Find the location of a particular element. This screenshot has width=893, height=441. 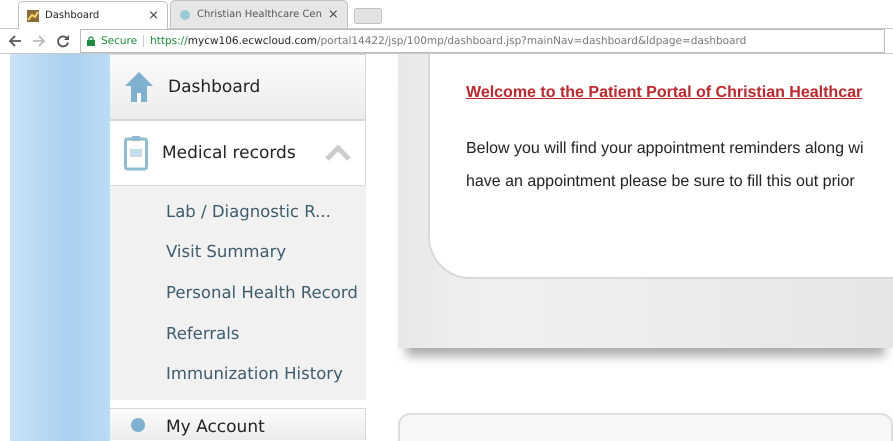

address-bar: Secure https://mycw106.ecwcloud.com/portal14422/jsp/100mp/dashboard.jsp?mainNav=dashboard&ldpage=dashboard is located at coordinates (482, 41).